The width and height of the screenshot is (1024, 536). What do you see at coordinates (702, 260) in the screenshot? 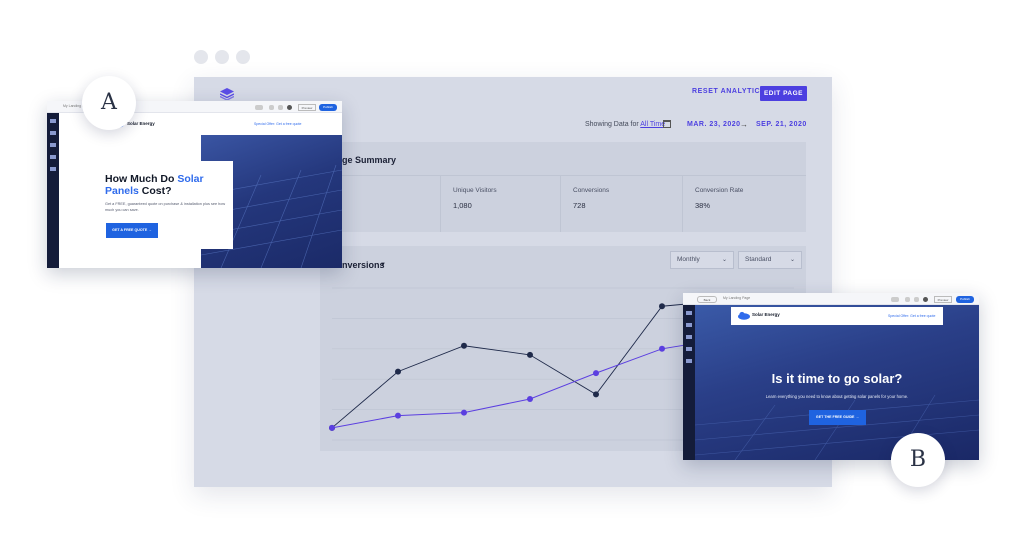
I see `period-select: Monthly ⌄` at bounding box center [702, 260].